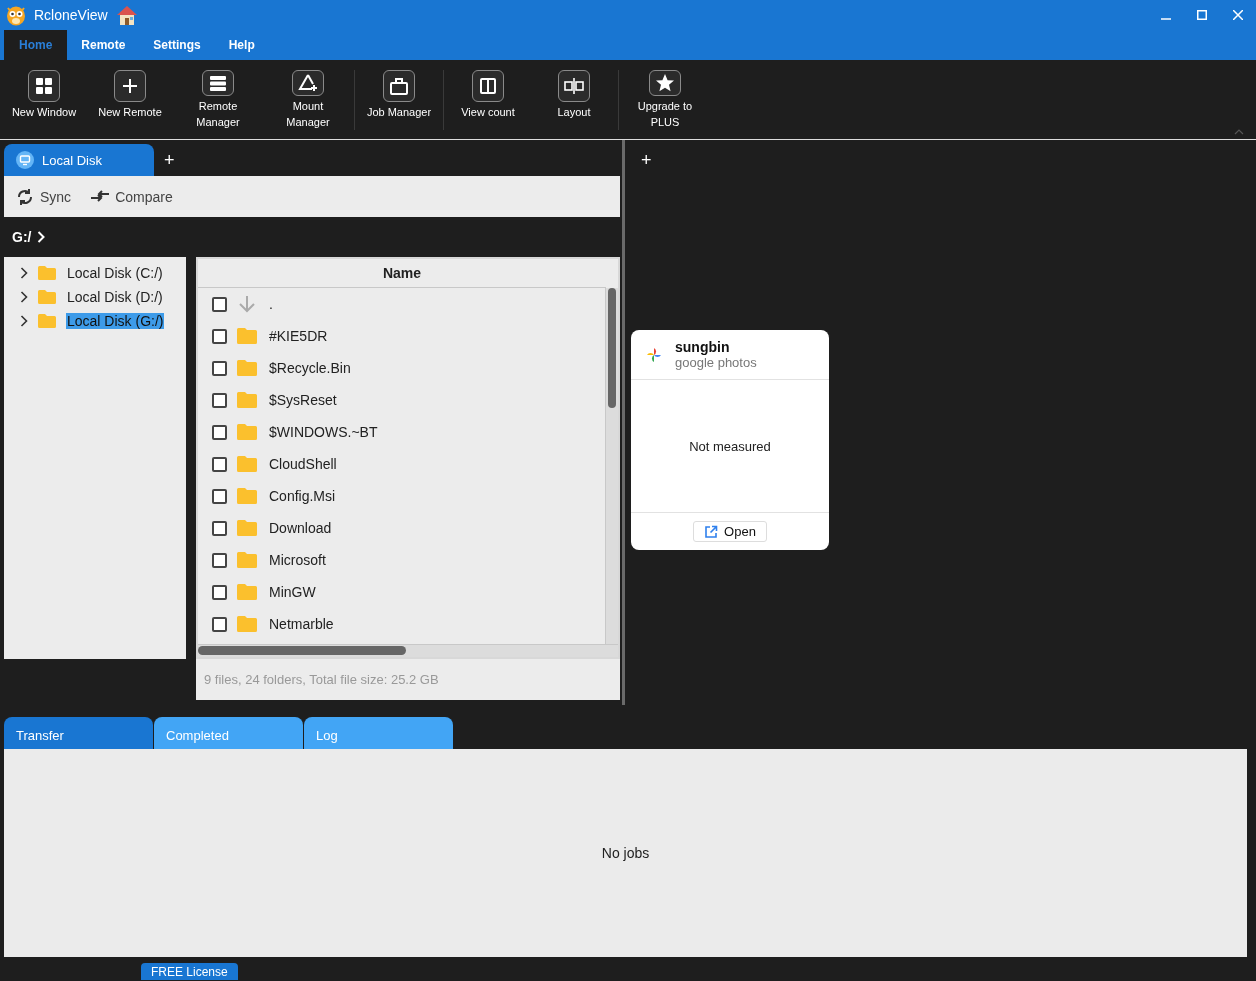 Image resolution: width=1256 pixels, height=981 pixels. What do you see at coordinates (302, 496) in the screenshot?
I see `file-name: Config.Msi` at bounding box center [302, 496].